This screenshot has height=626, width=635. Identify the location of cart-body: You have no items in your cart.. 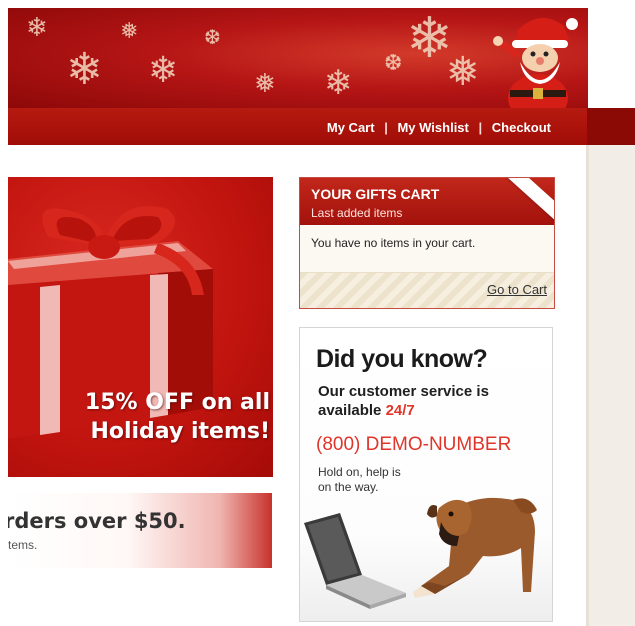
(427, 249).